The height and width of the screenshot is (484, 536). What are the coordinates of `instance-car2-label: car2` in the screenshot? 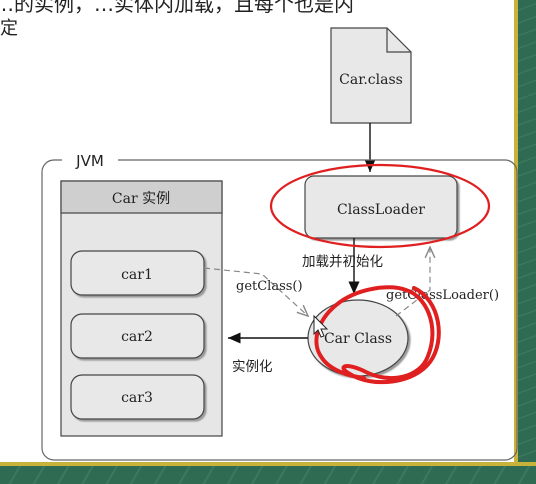 It's located at (137, 337).